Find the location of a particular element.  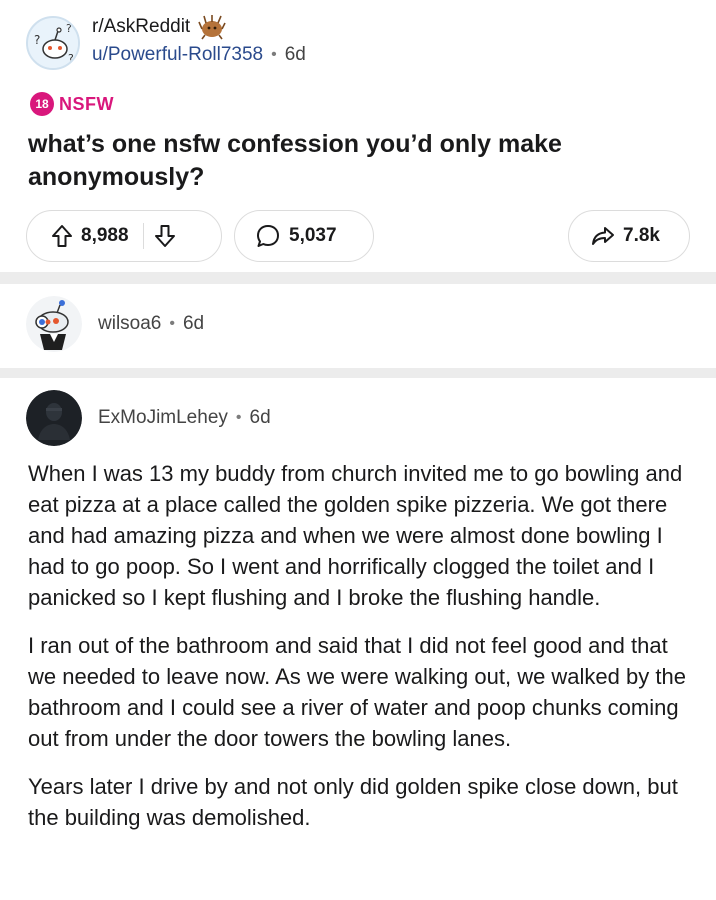

nsfw-label: NSFW is located at coordinates (86, 103).